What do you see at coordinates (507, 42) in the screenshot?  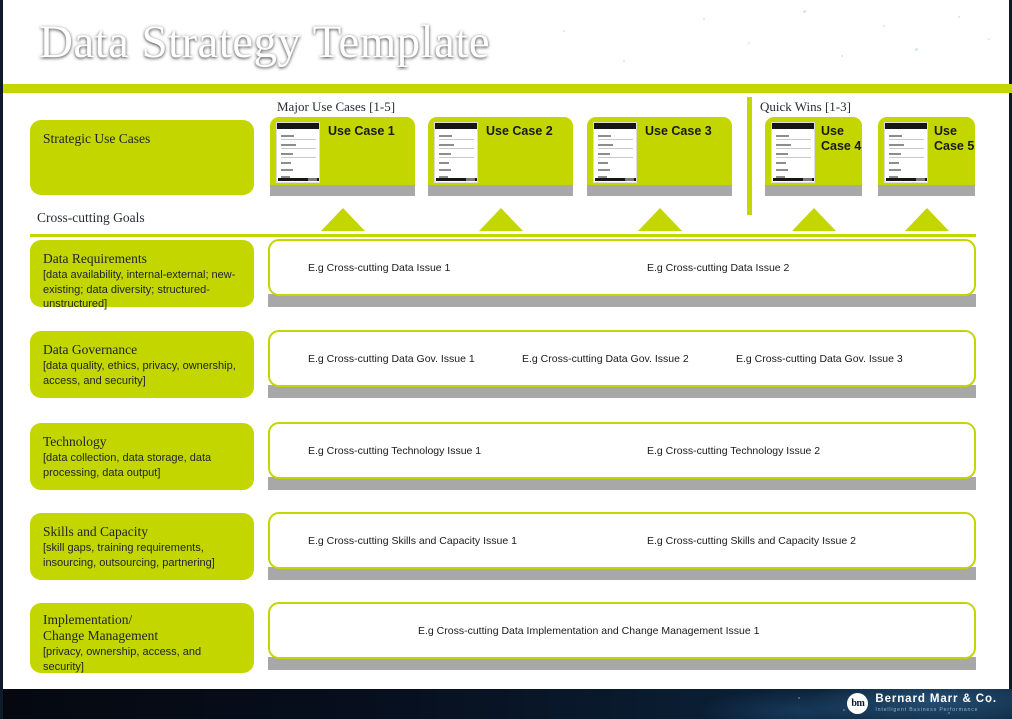 I see `slide-header: Data Strategy Template` at bounding box center [507, 42].